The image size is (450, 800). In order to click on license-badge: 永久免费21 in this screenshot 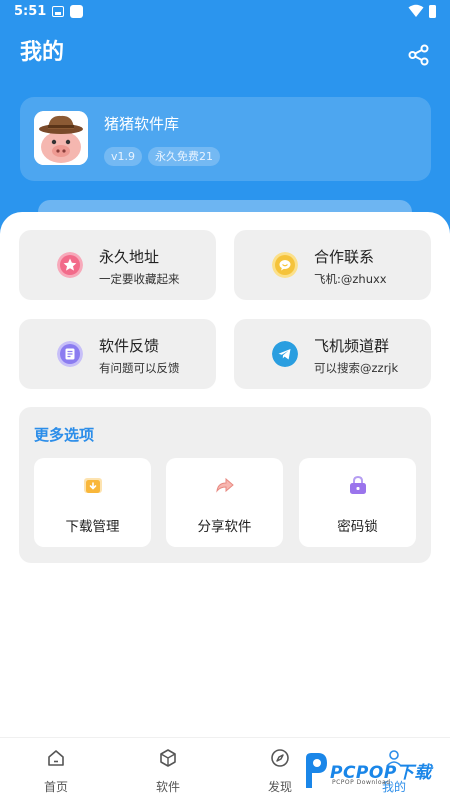, I will do `click(184, 156)`.